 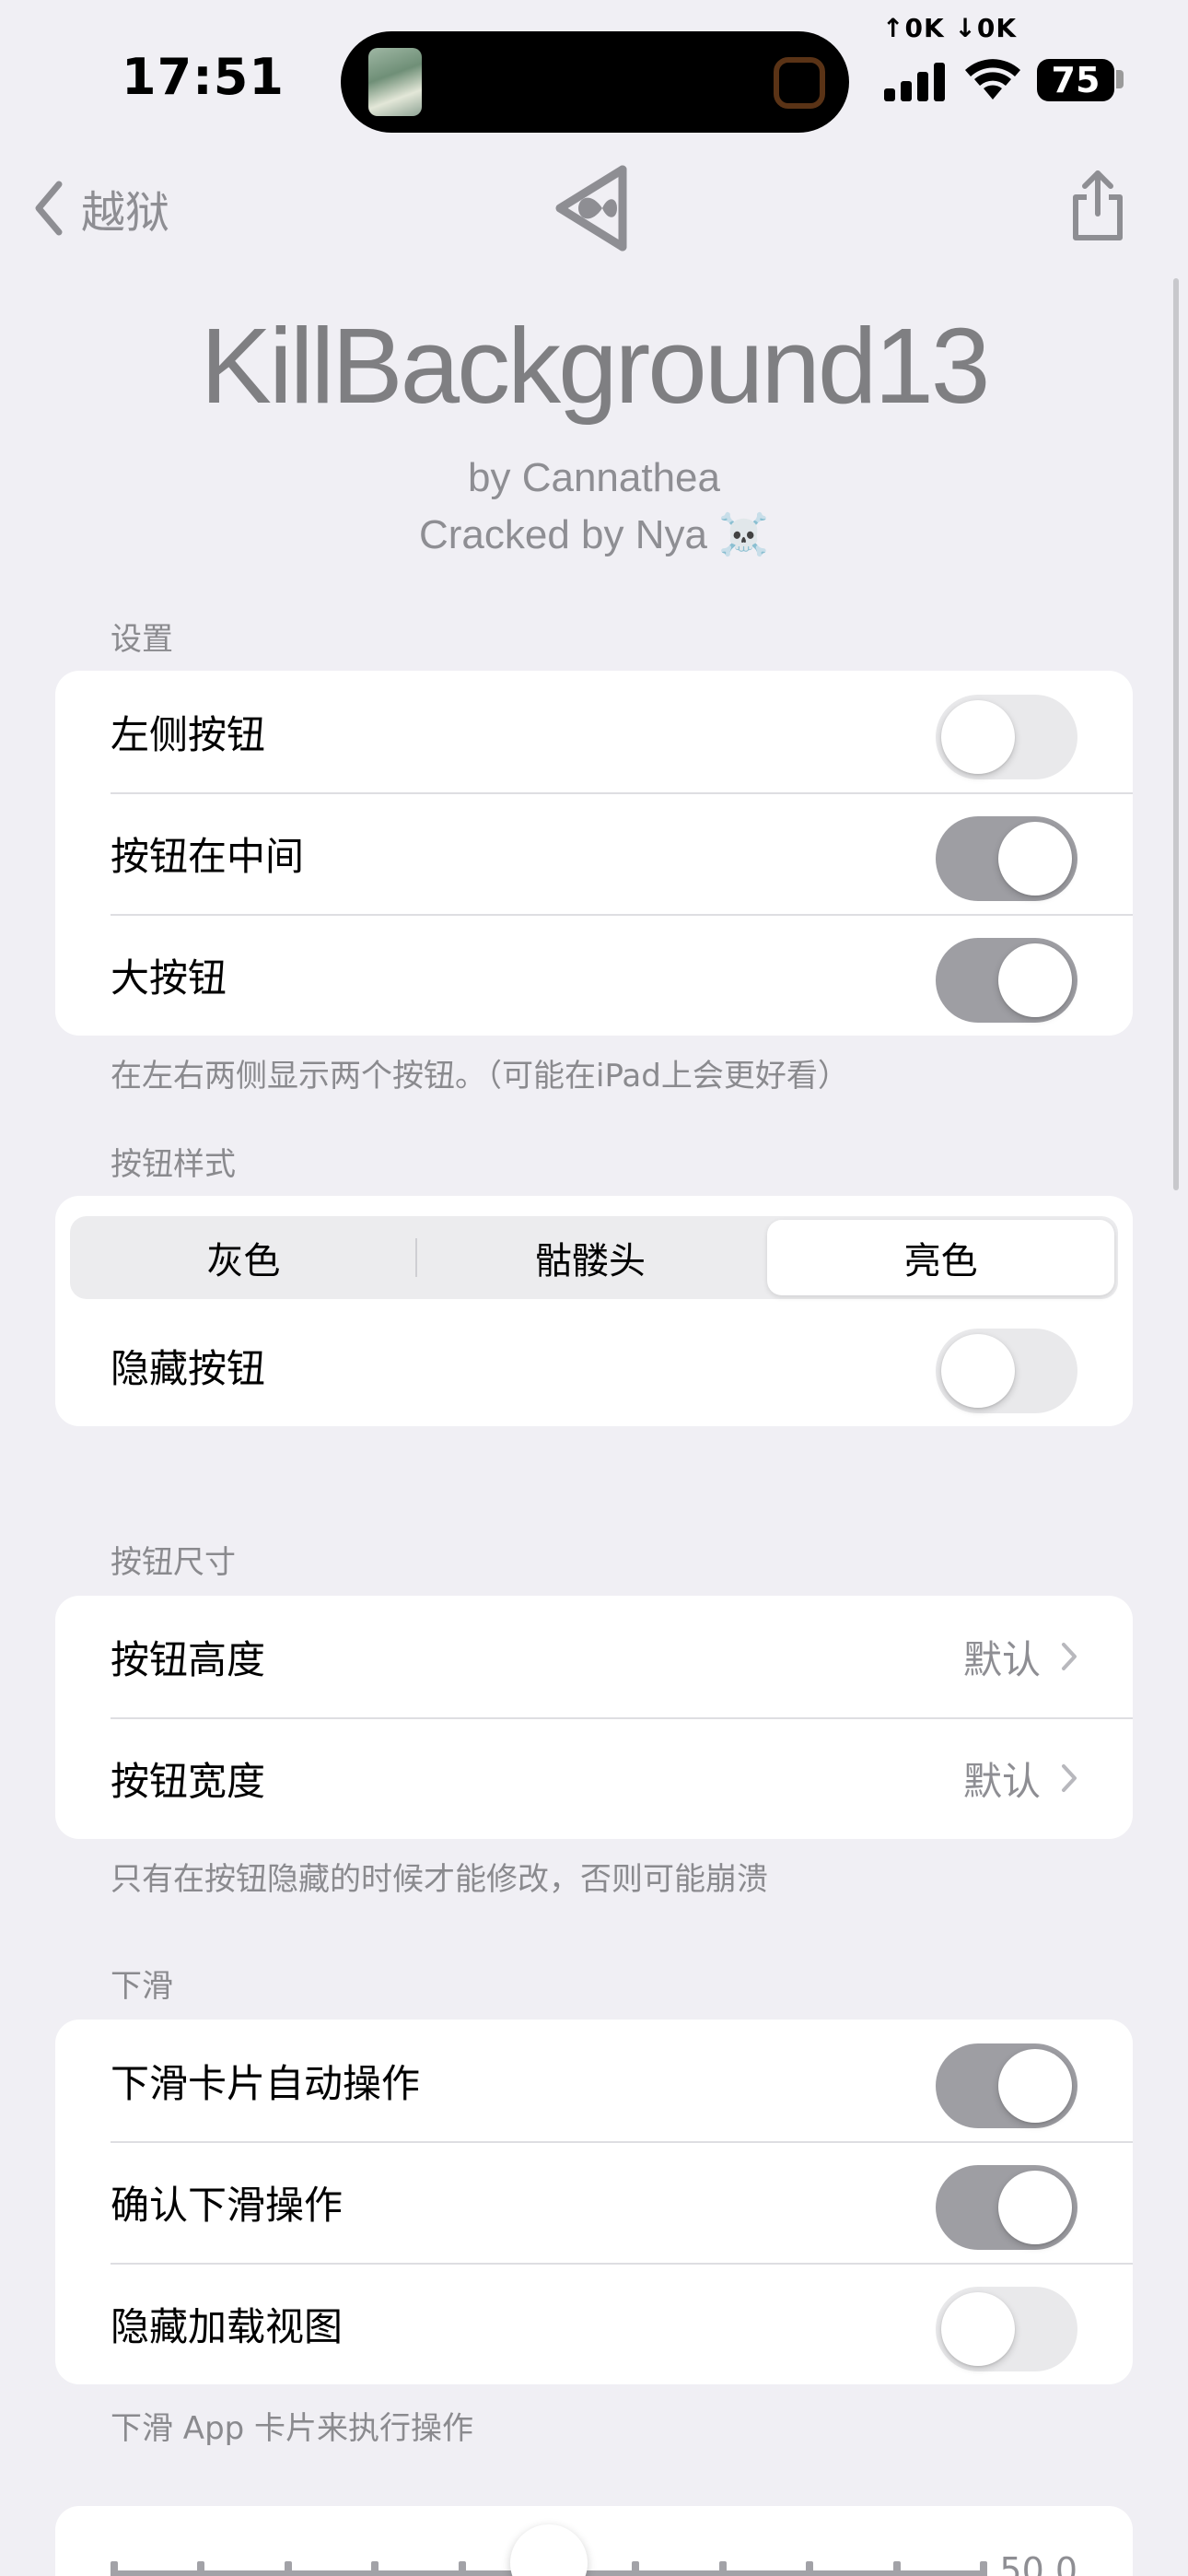 What do you see at coordinates (142, 1986) in the screenshot?
I see `section-header-swipe: 下滑` at bounding box center [142, 1986].